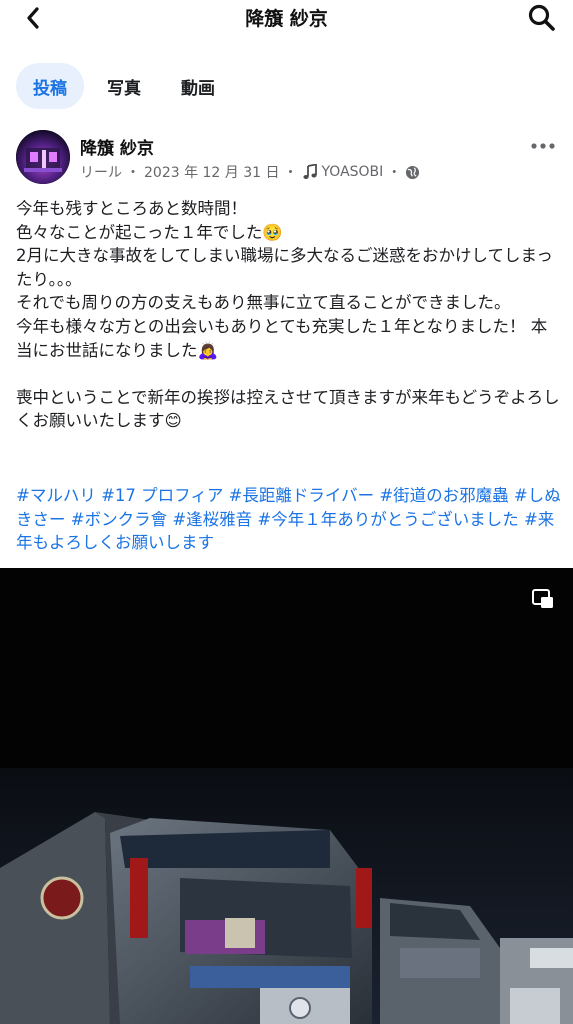  I want to click on search-icon, so click(541, 17).